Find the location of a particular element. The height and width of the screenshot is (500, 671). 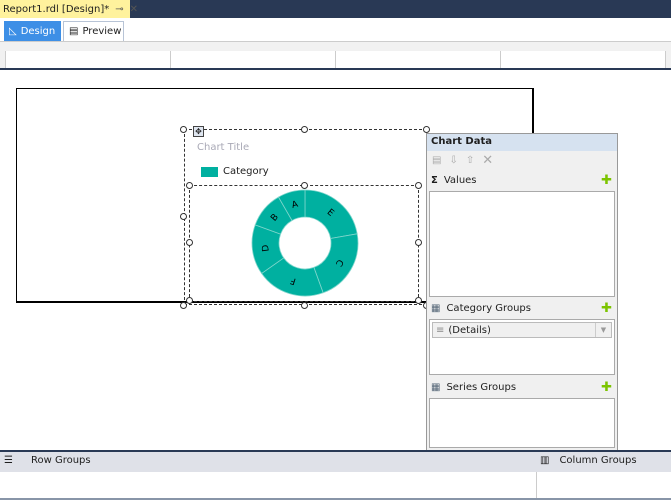

grouping-pane: ☰ Row Groups ▥ Column Groups is located at coordinates (335, 475).